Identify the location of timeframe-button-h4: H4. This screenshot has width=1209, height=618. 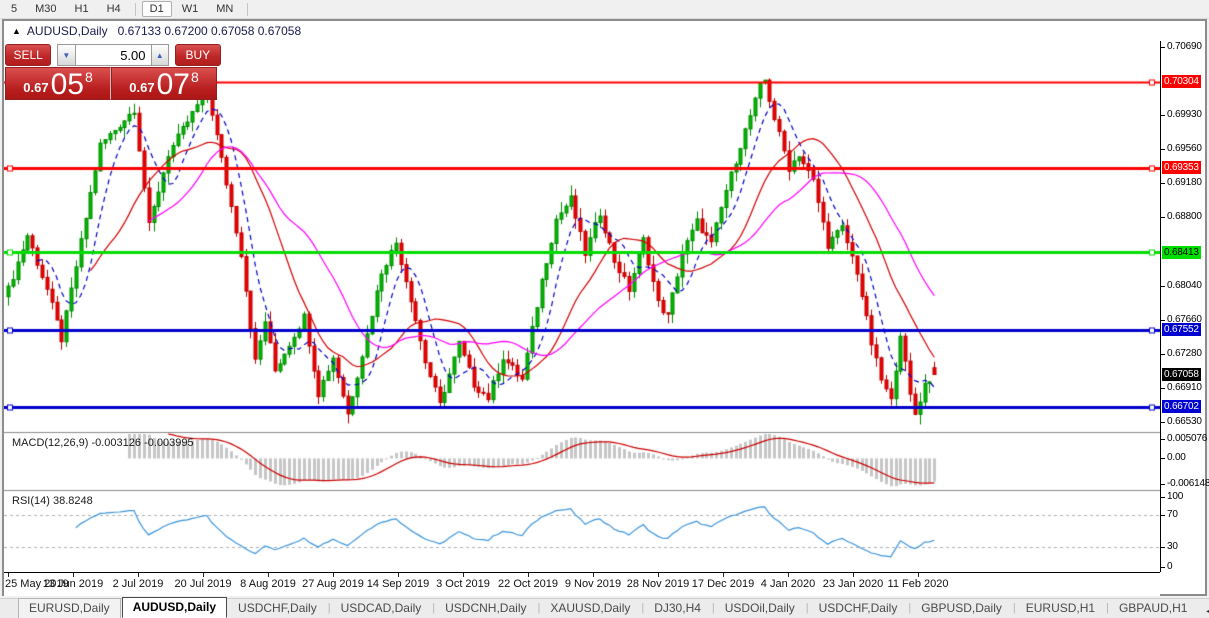
(114, 9).